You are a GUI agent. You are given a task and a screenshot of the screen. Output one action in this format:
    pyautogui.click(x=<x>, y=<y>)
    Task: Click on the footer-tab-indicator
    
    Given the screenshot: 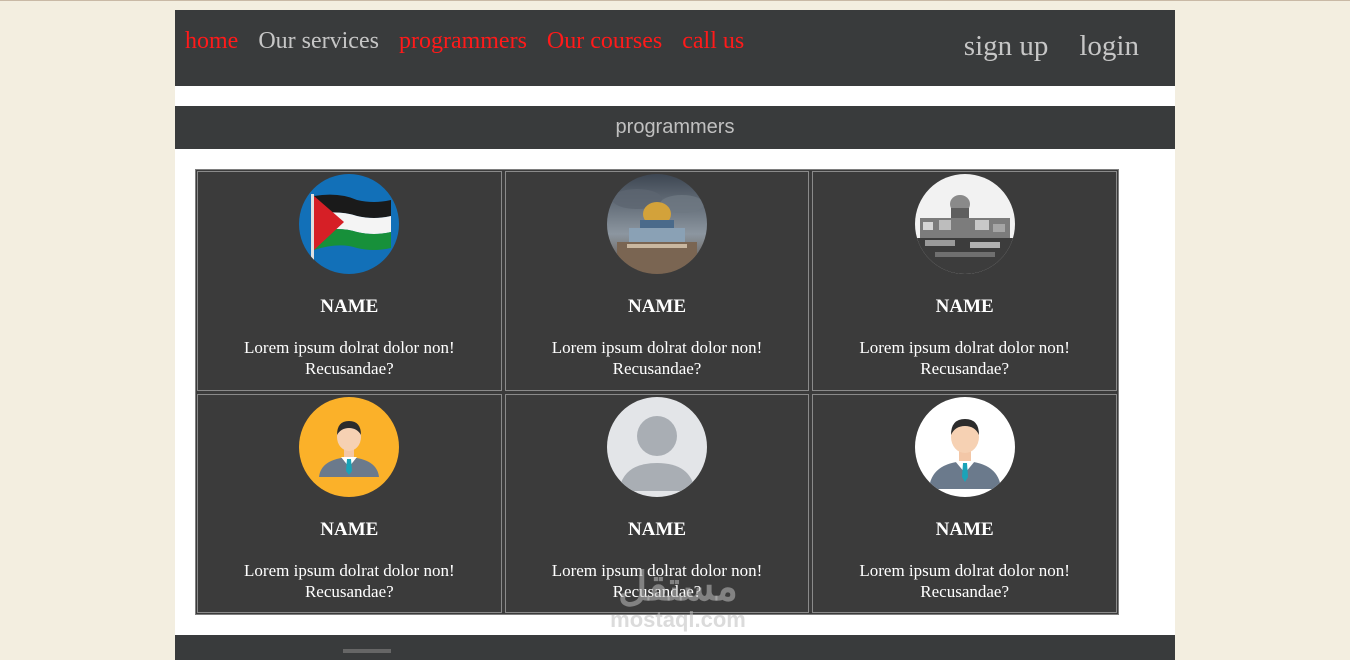 What is the action you would take?
    pyautogui.click(x=367, y=651)
    